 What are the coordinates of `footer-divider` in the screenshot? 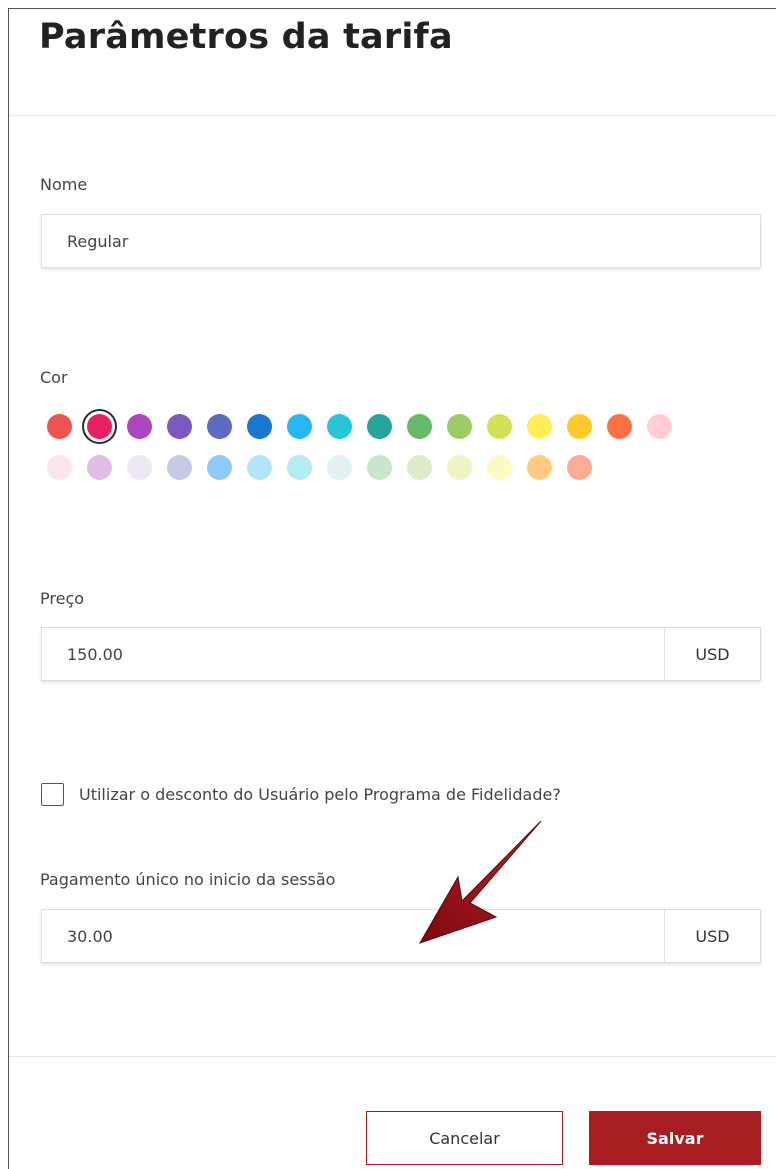 It's located at (392, 1056).